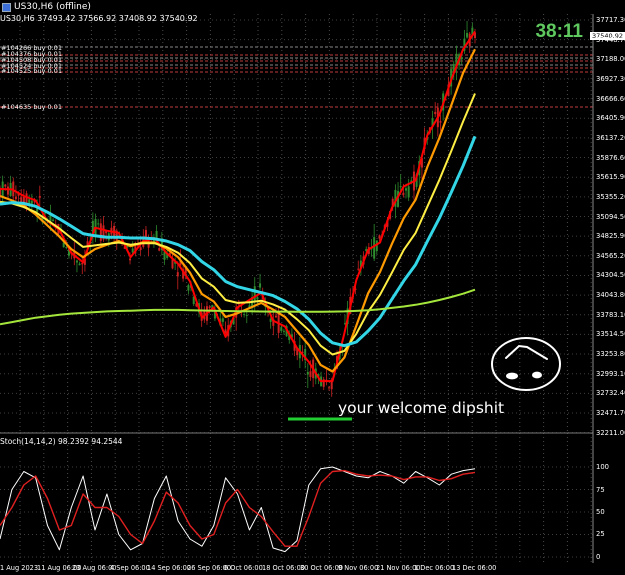 The width and height of the screenshot is (625, 575). Describe the element at coordinates (598, 557) in the screenshot. I see `stoch-tick-label: 0` at that location.